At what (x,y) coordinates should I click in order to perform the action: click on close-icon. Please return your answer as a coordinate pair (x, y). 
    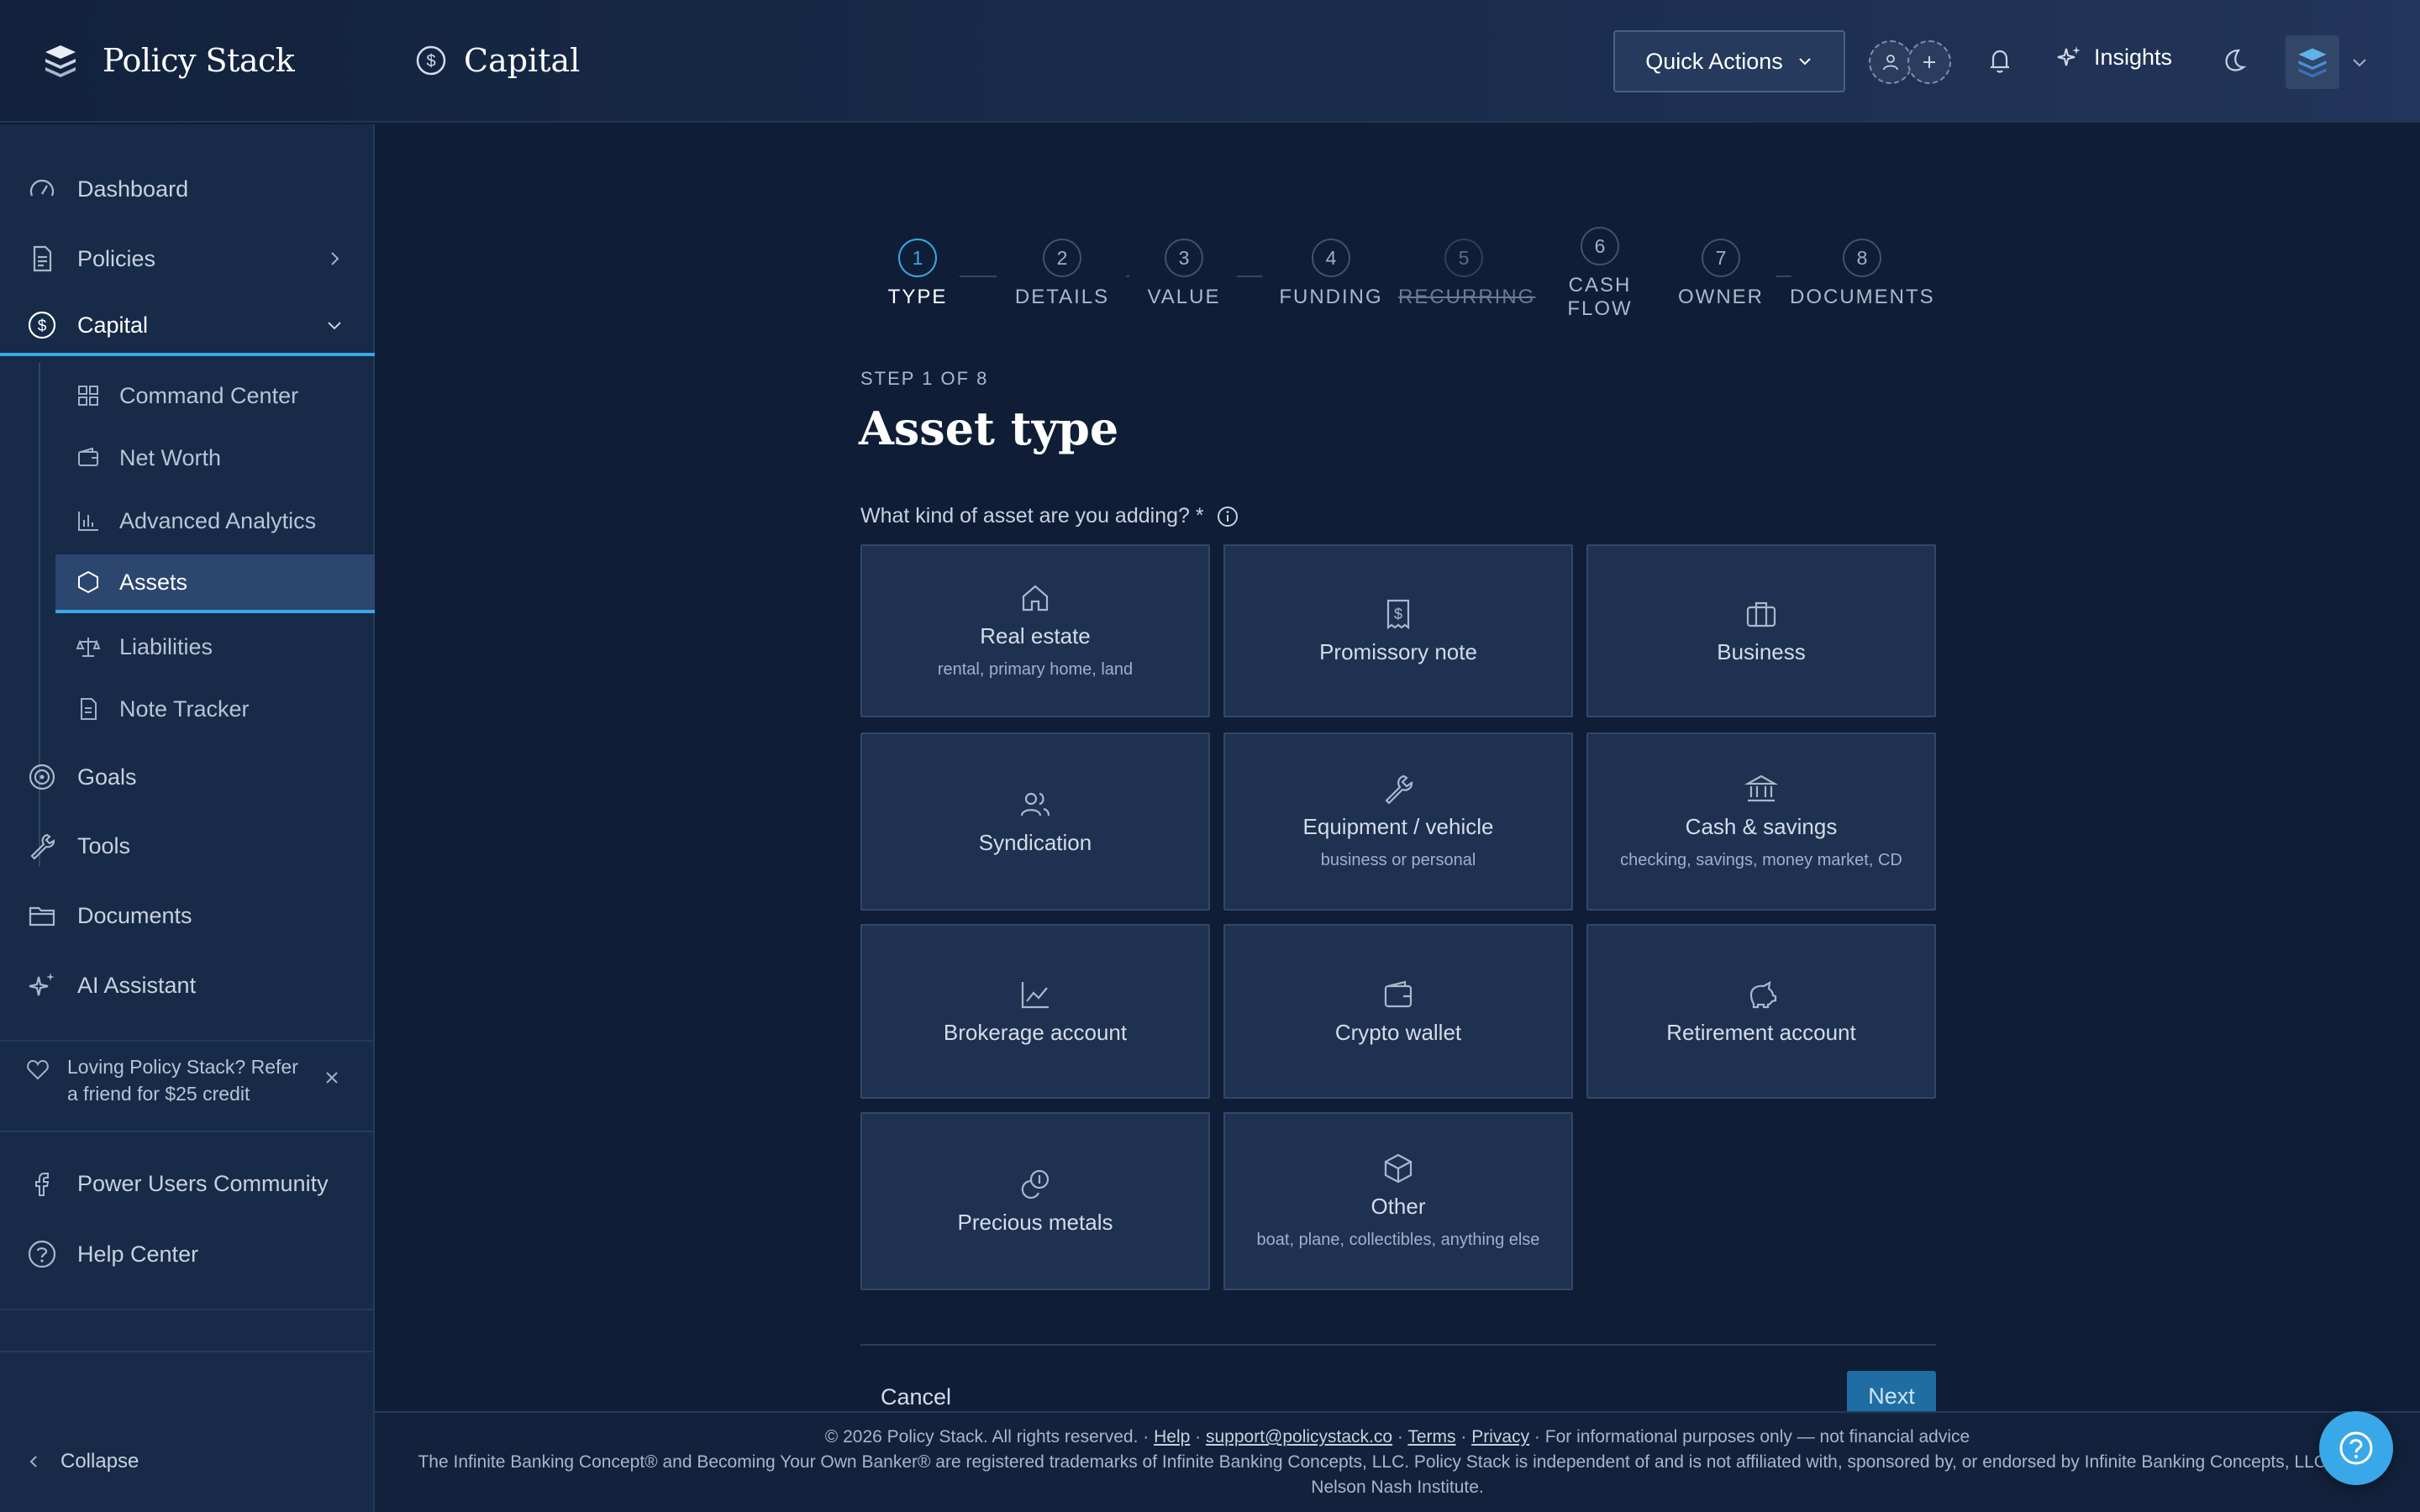
    Looking at the image, I should click on (332, 1077).